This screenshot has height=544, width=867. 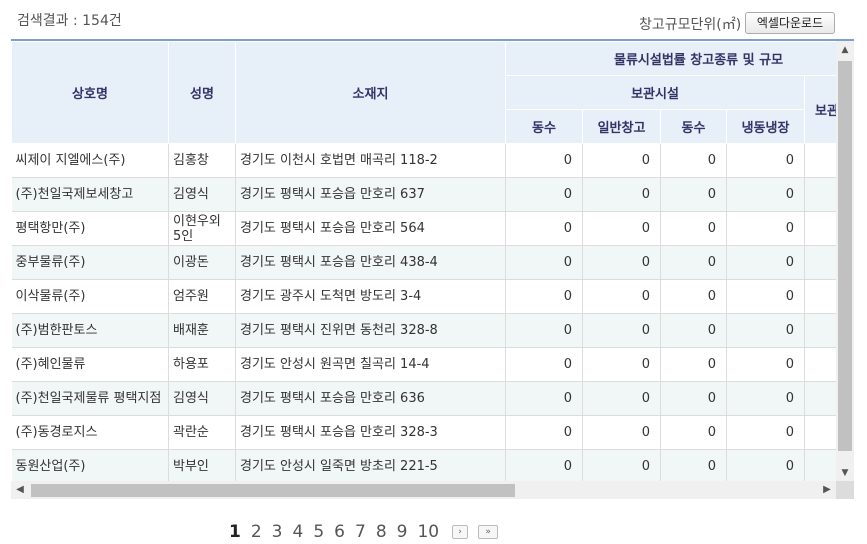 I want to click on company-cell: (주)혜인물류, so click(x=90, y=364).